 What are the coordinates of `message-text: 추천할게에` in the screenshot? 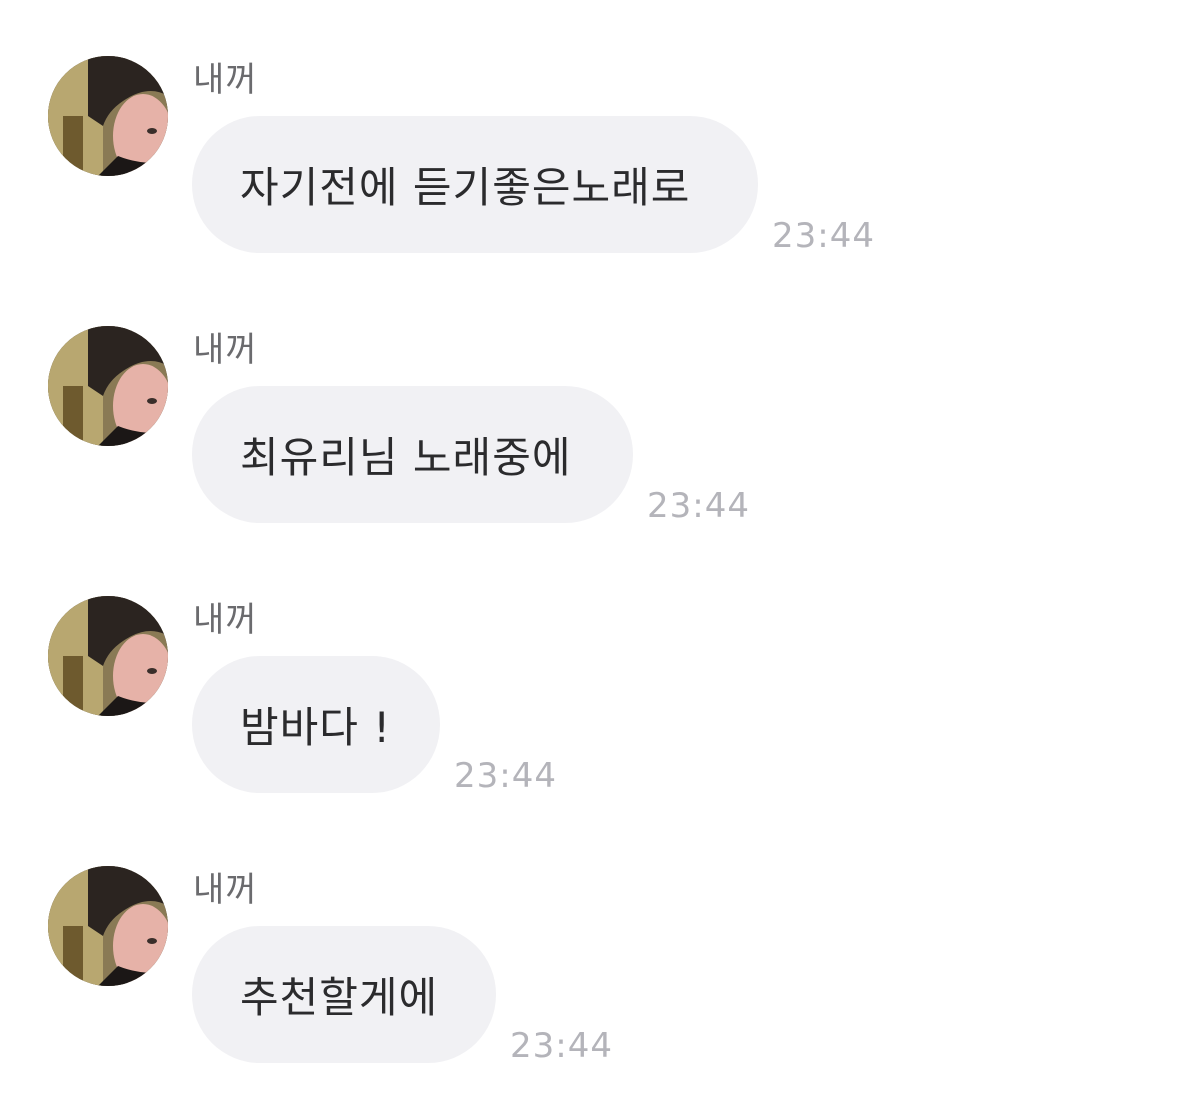 It's located at (339, 997).